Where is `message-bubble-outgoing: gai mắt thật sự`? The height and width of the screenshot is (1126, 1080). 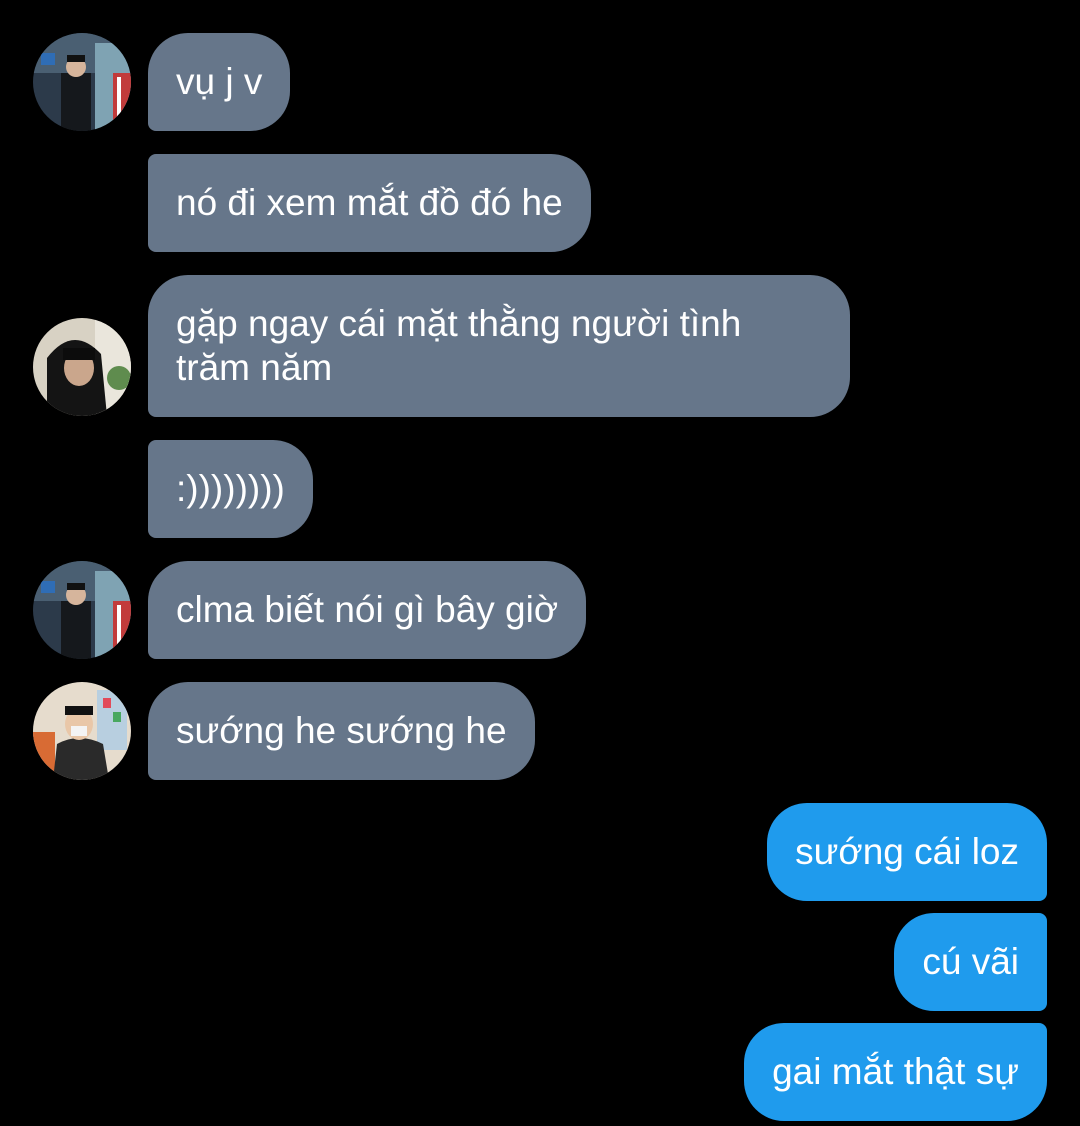
message-bubble-outgoing: gai mắt thật sự is located at coordinates (895, 1072).